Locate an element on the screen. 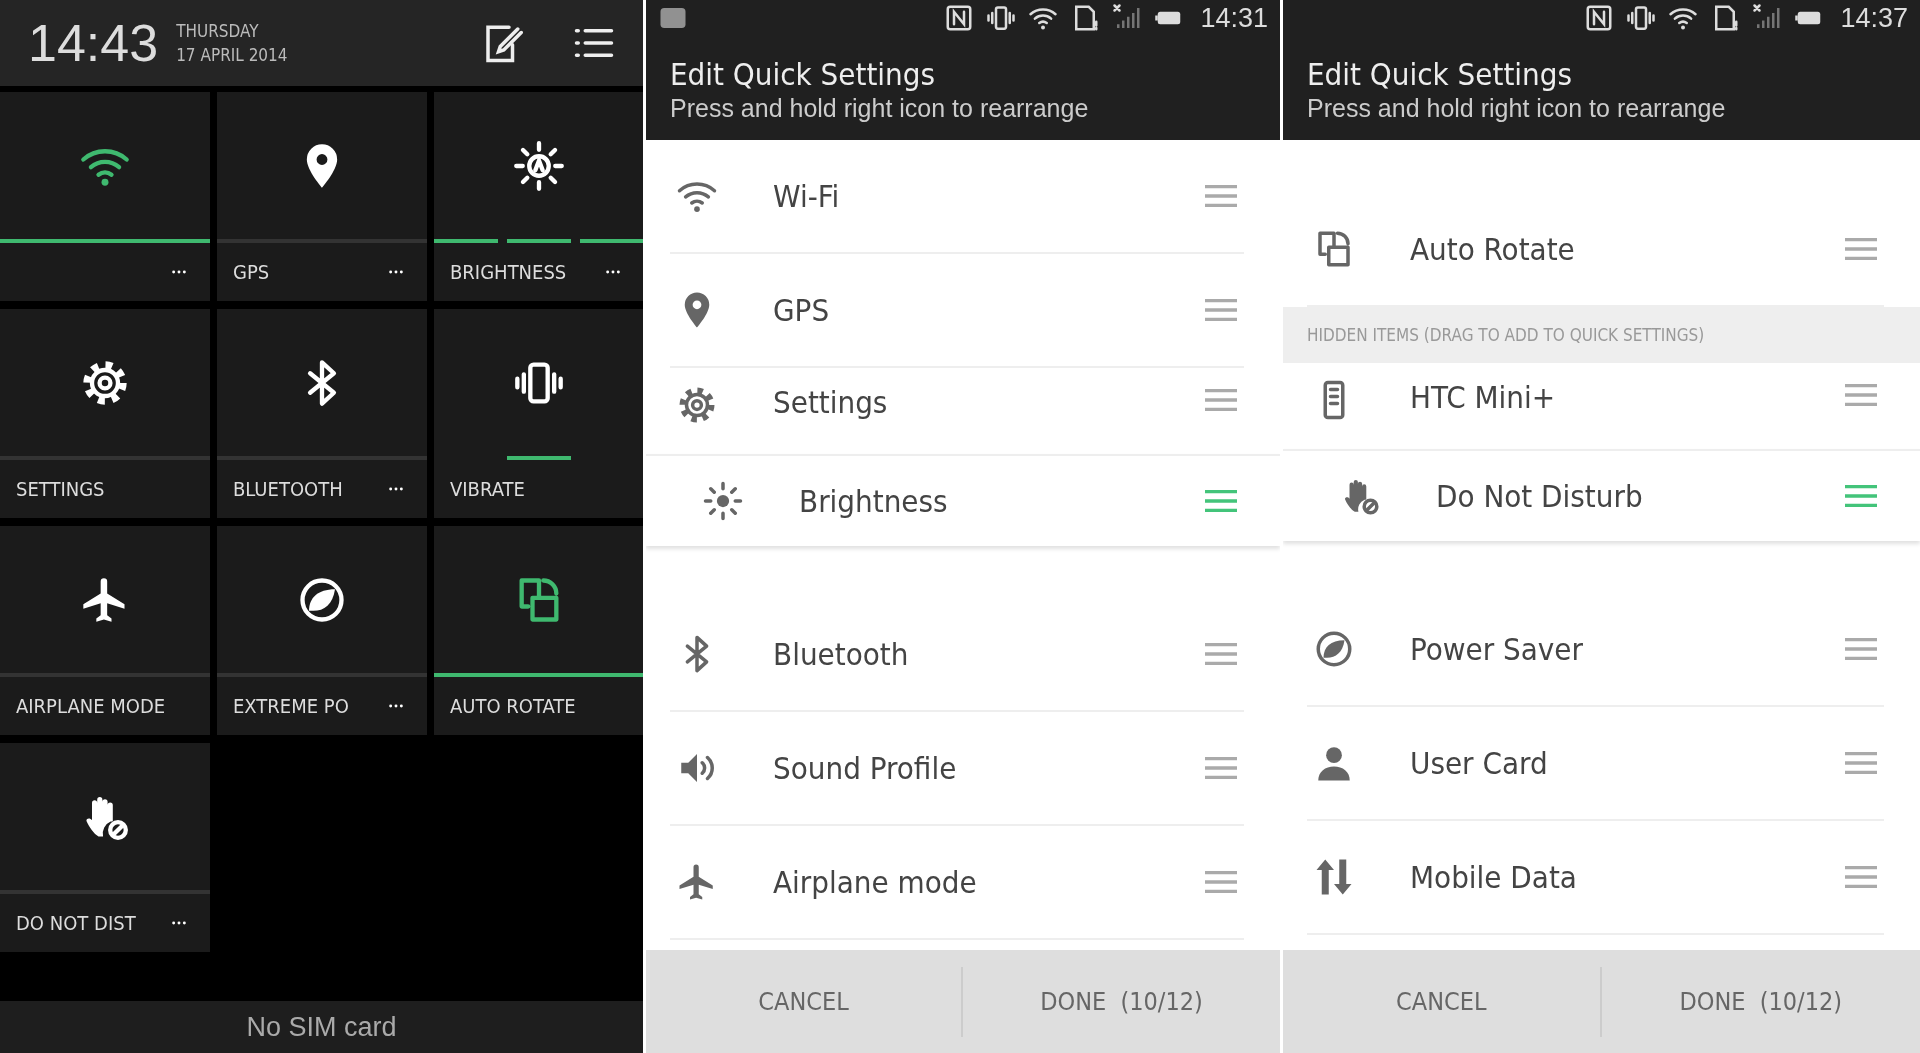 The width and height of the screenshot is (1920, 1053). tile-label: VIBRATE is located at coordinates (487, 489).